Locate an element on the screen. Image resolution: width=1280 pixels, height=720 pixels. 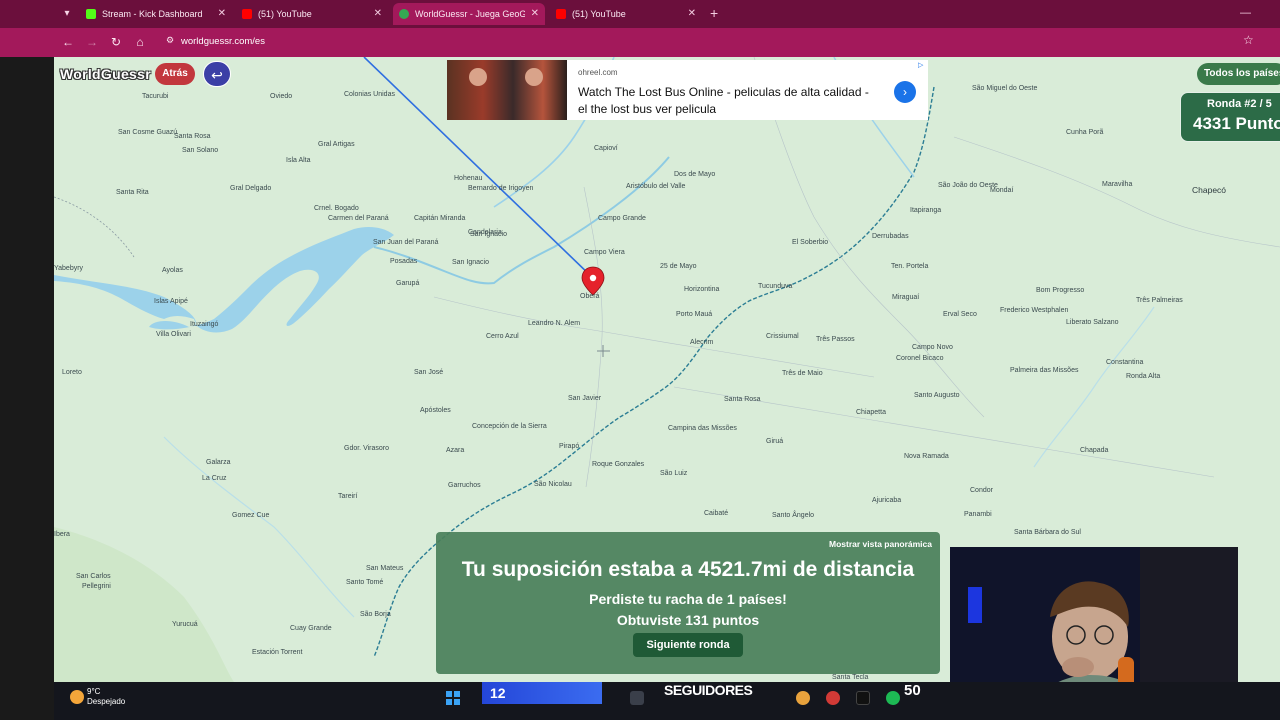
tab-title: Stream - Kick Dashboard is located at coordinates (152, 14).